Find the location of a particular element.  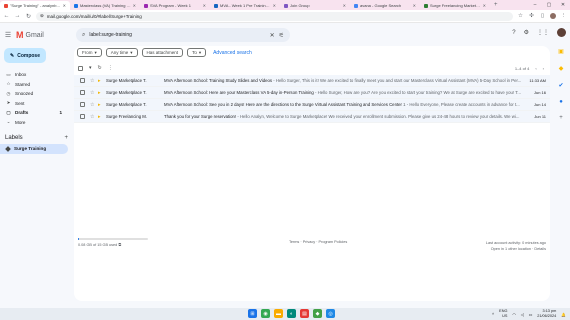

sidebar-item-inbox: ▭ Inbox is located at coordinates (34, 75).